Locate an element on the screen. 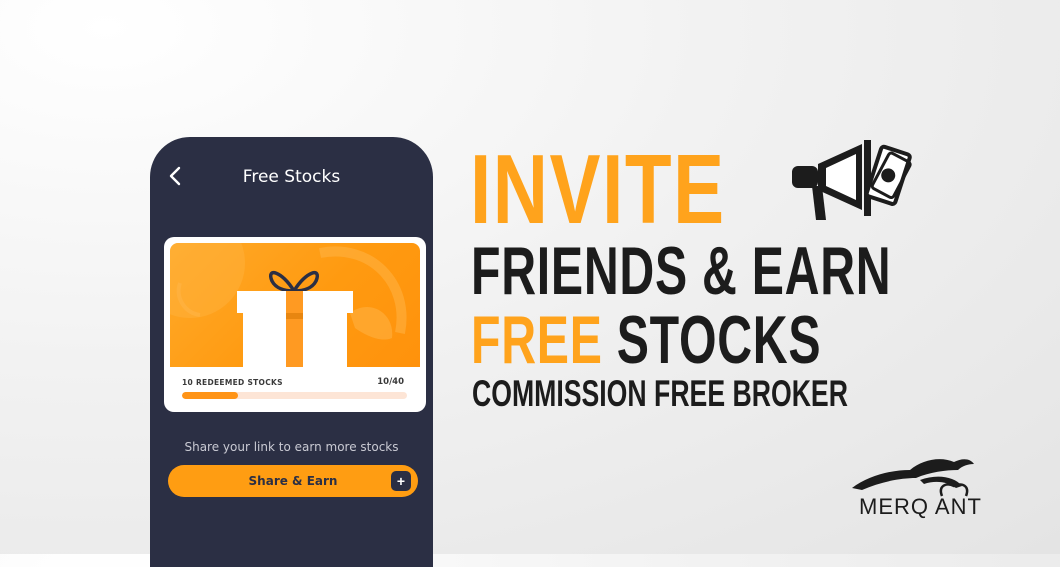 This screenshot has width=1060, height=567. progress-count: 10/40 is located at coordinates (390, 382).